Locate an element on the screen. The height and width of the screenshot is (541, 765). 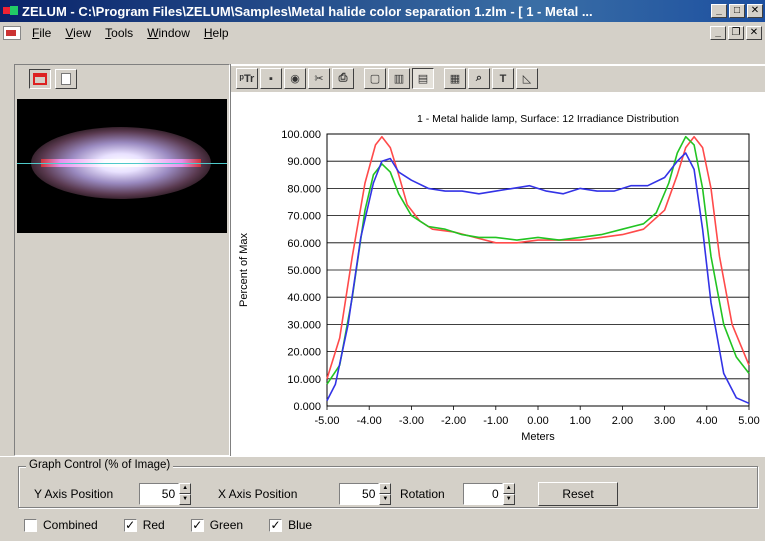
zoom-button: ⌕ is located at coordinates (479, 78).